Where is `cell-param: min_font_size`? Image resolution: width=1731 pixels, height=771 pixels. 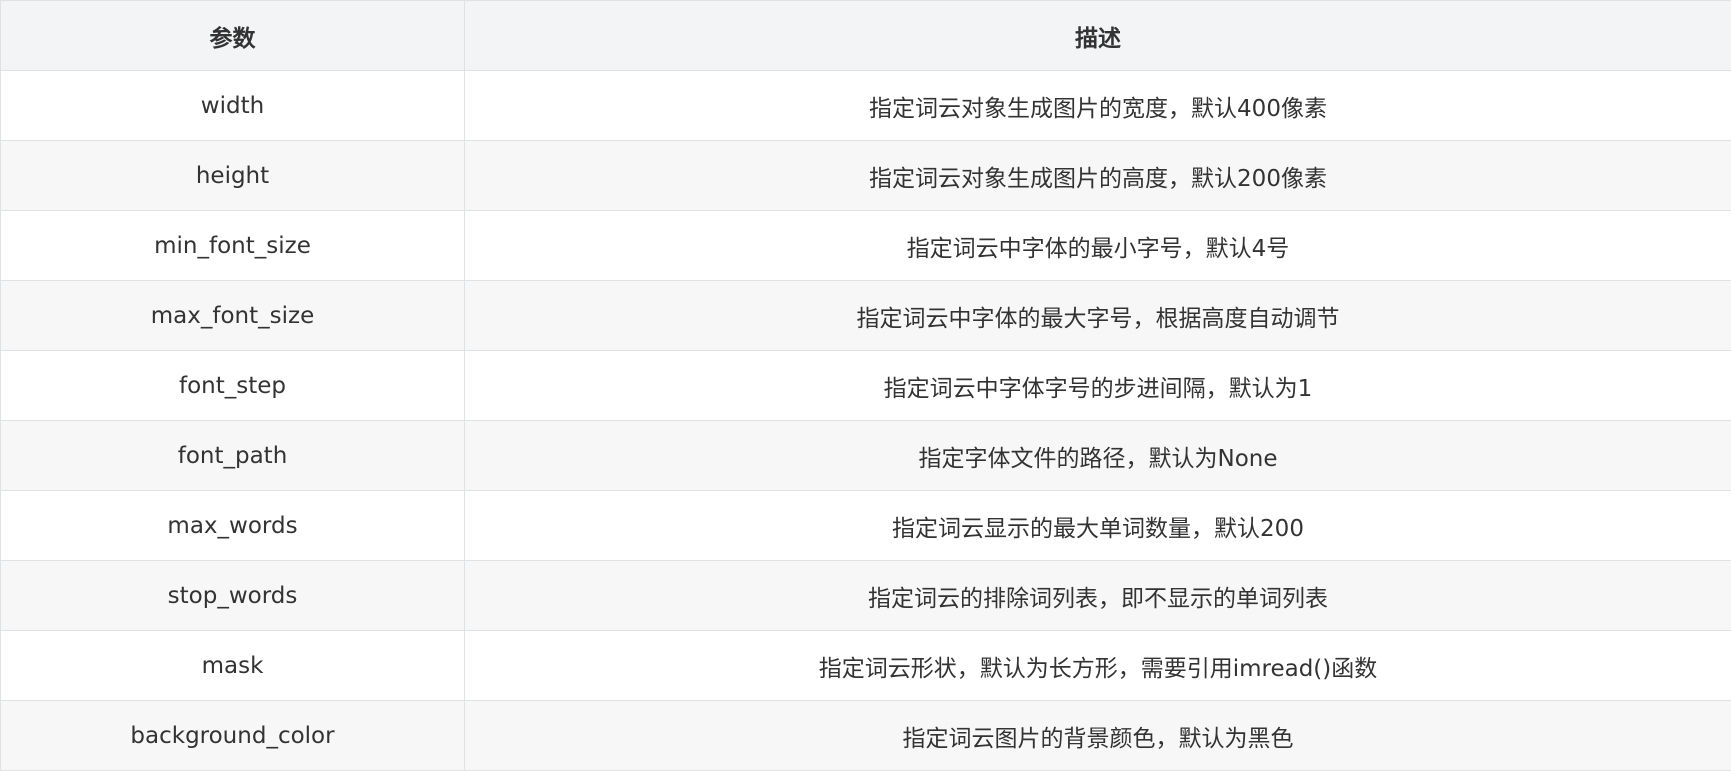 cell-param: min_font_size is located at coordinates (232, 245).